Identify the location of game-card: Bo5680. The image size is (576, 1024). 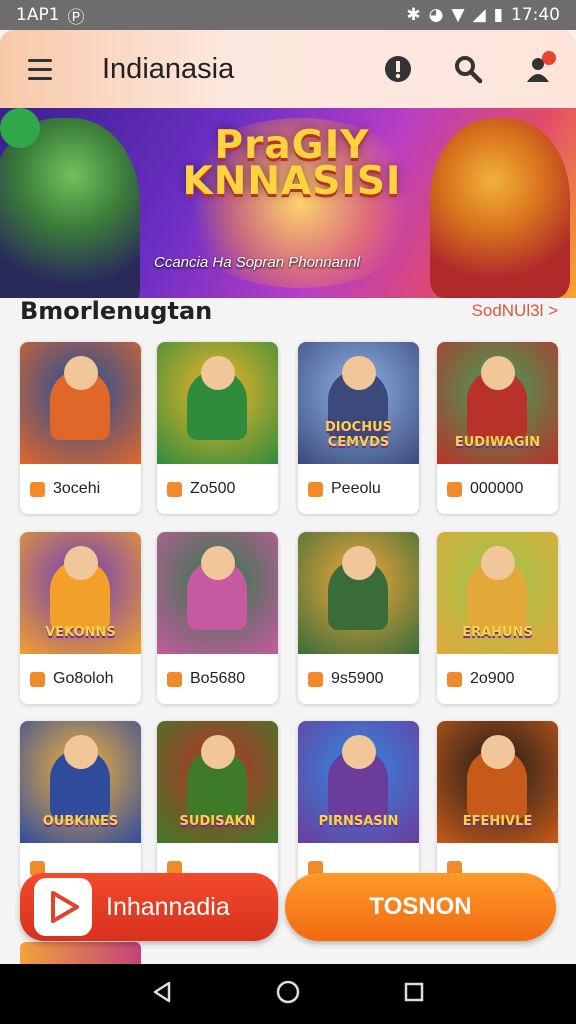
(217, 618).